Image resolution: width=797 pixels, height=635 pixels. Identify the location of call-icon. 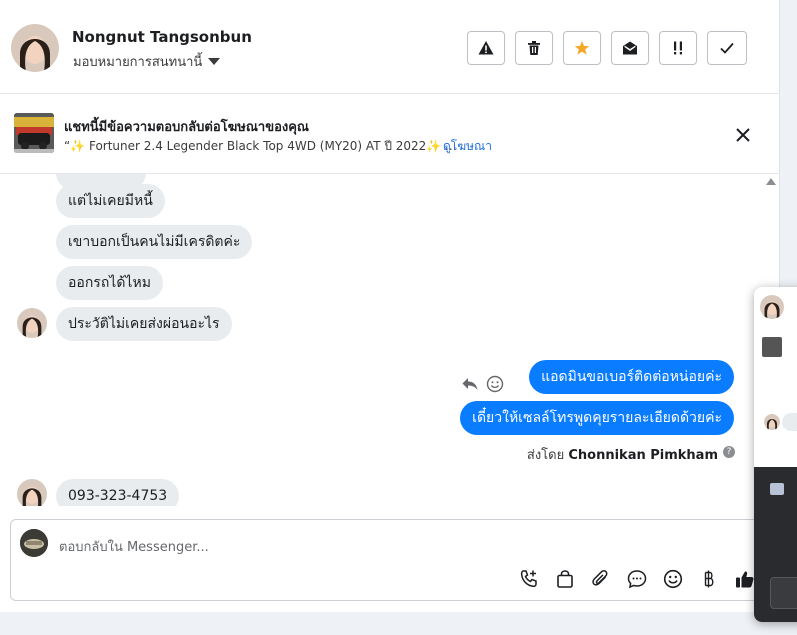
(529, 579).